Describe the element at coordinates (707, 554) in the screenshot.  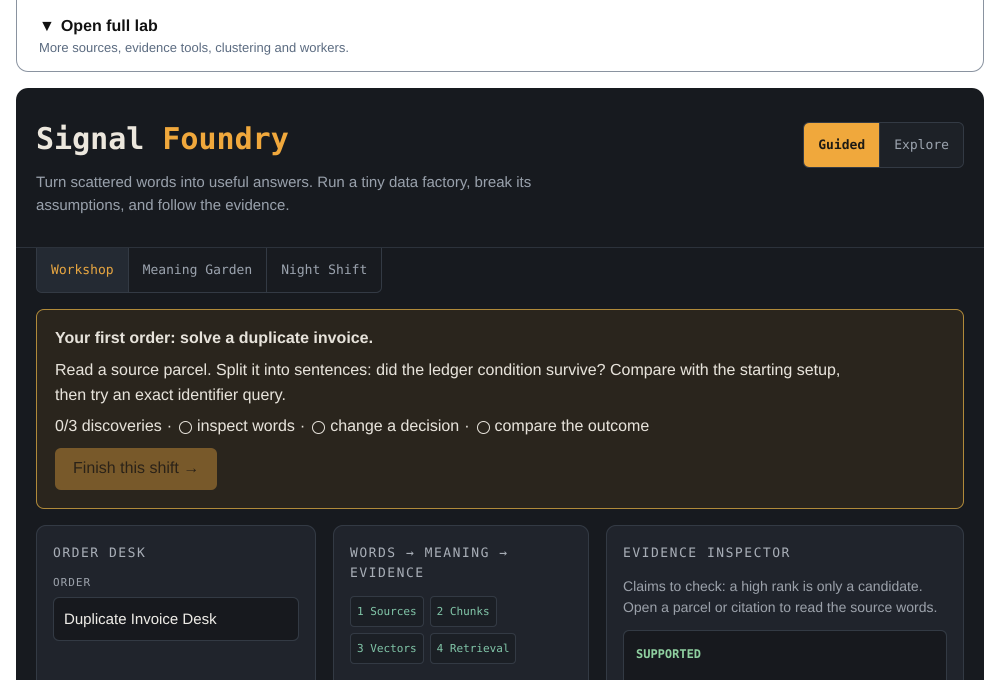
I see `panel-heading: EVIDENCE INSPECTOR` at that location.